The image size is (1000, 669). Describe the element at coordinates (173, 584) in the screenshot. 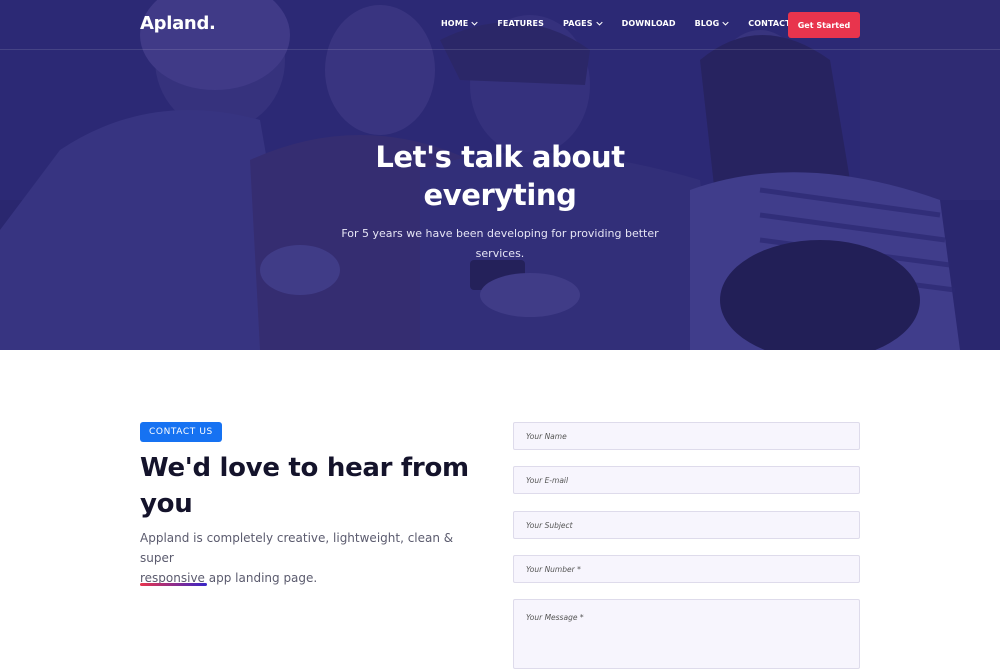

I see `accent-divider` at that location.